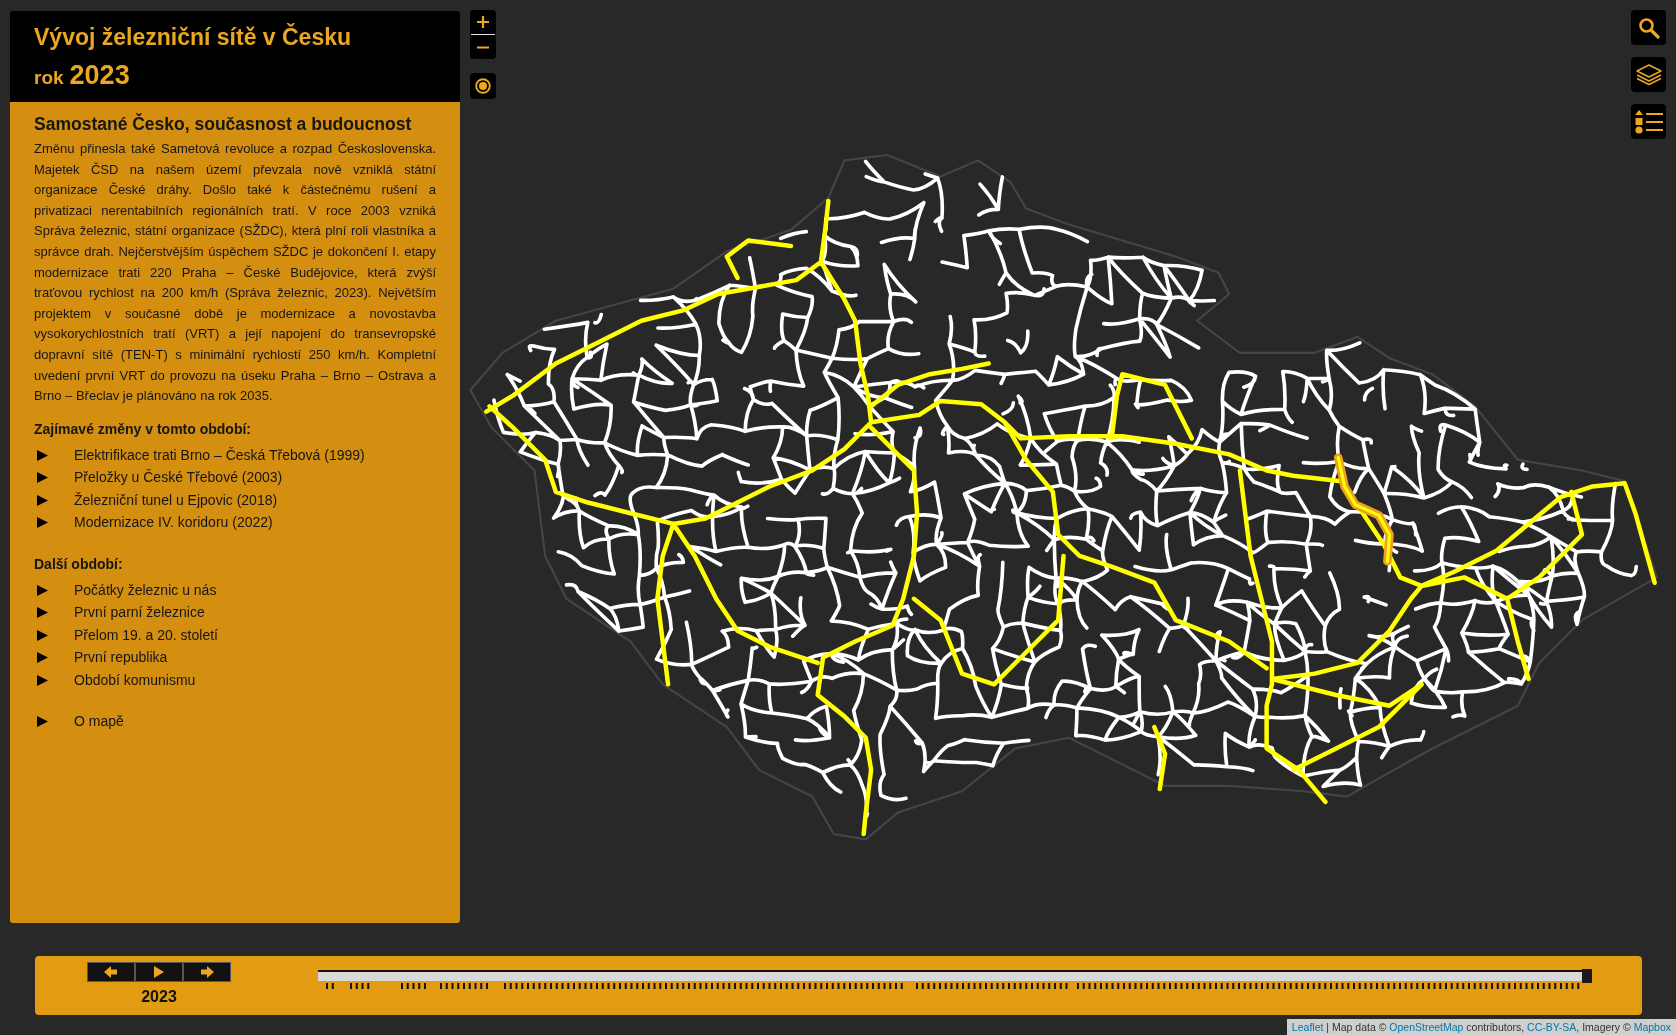 Image resolution: width=1676 pixels, height=1035 pixels. Describe the element at coordinates (49, 78) in the screenshot. I see `year-label: rok` at that location.